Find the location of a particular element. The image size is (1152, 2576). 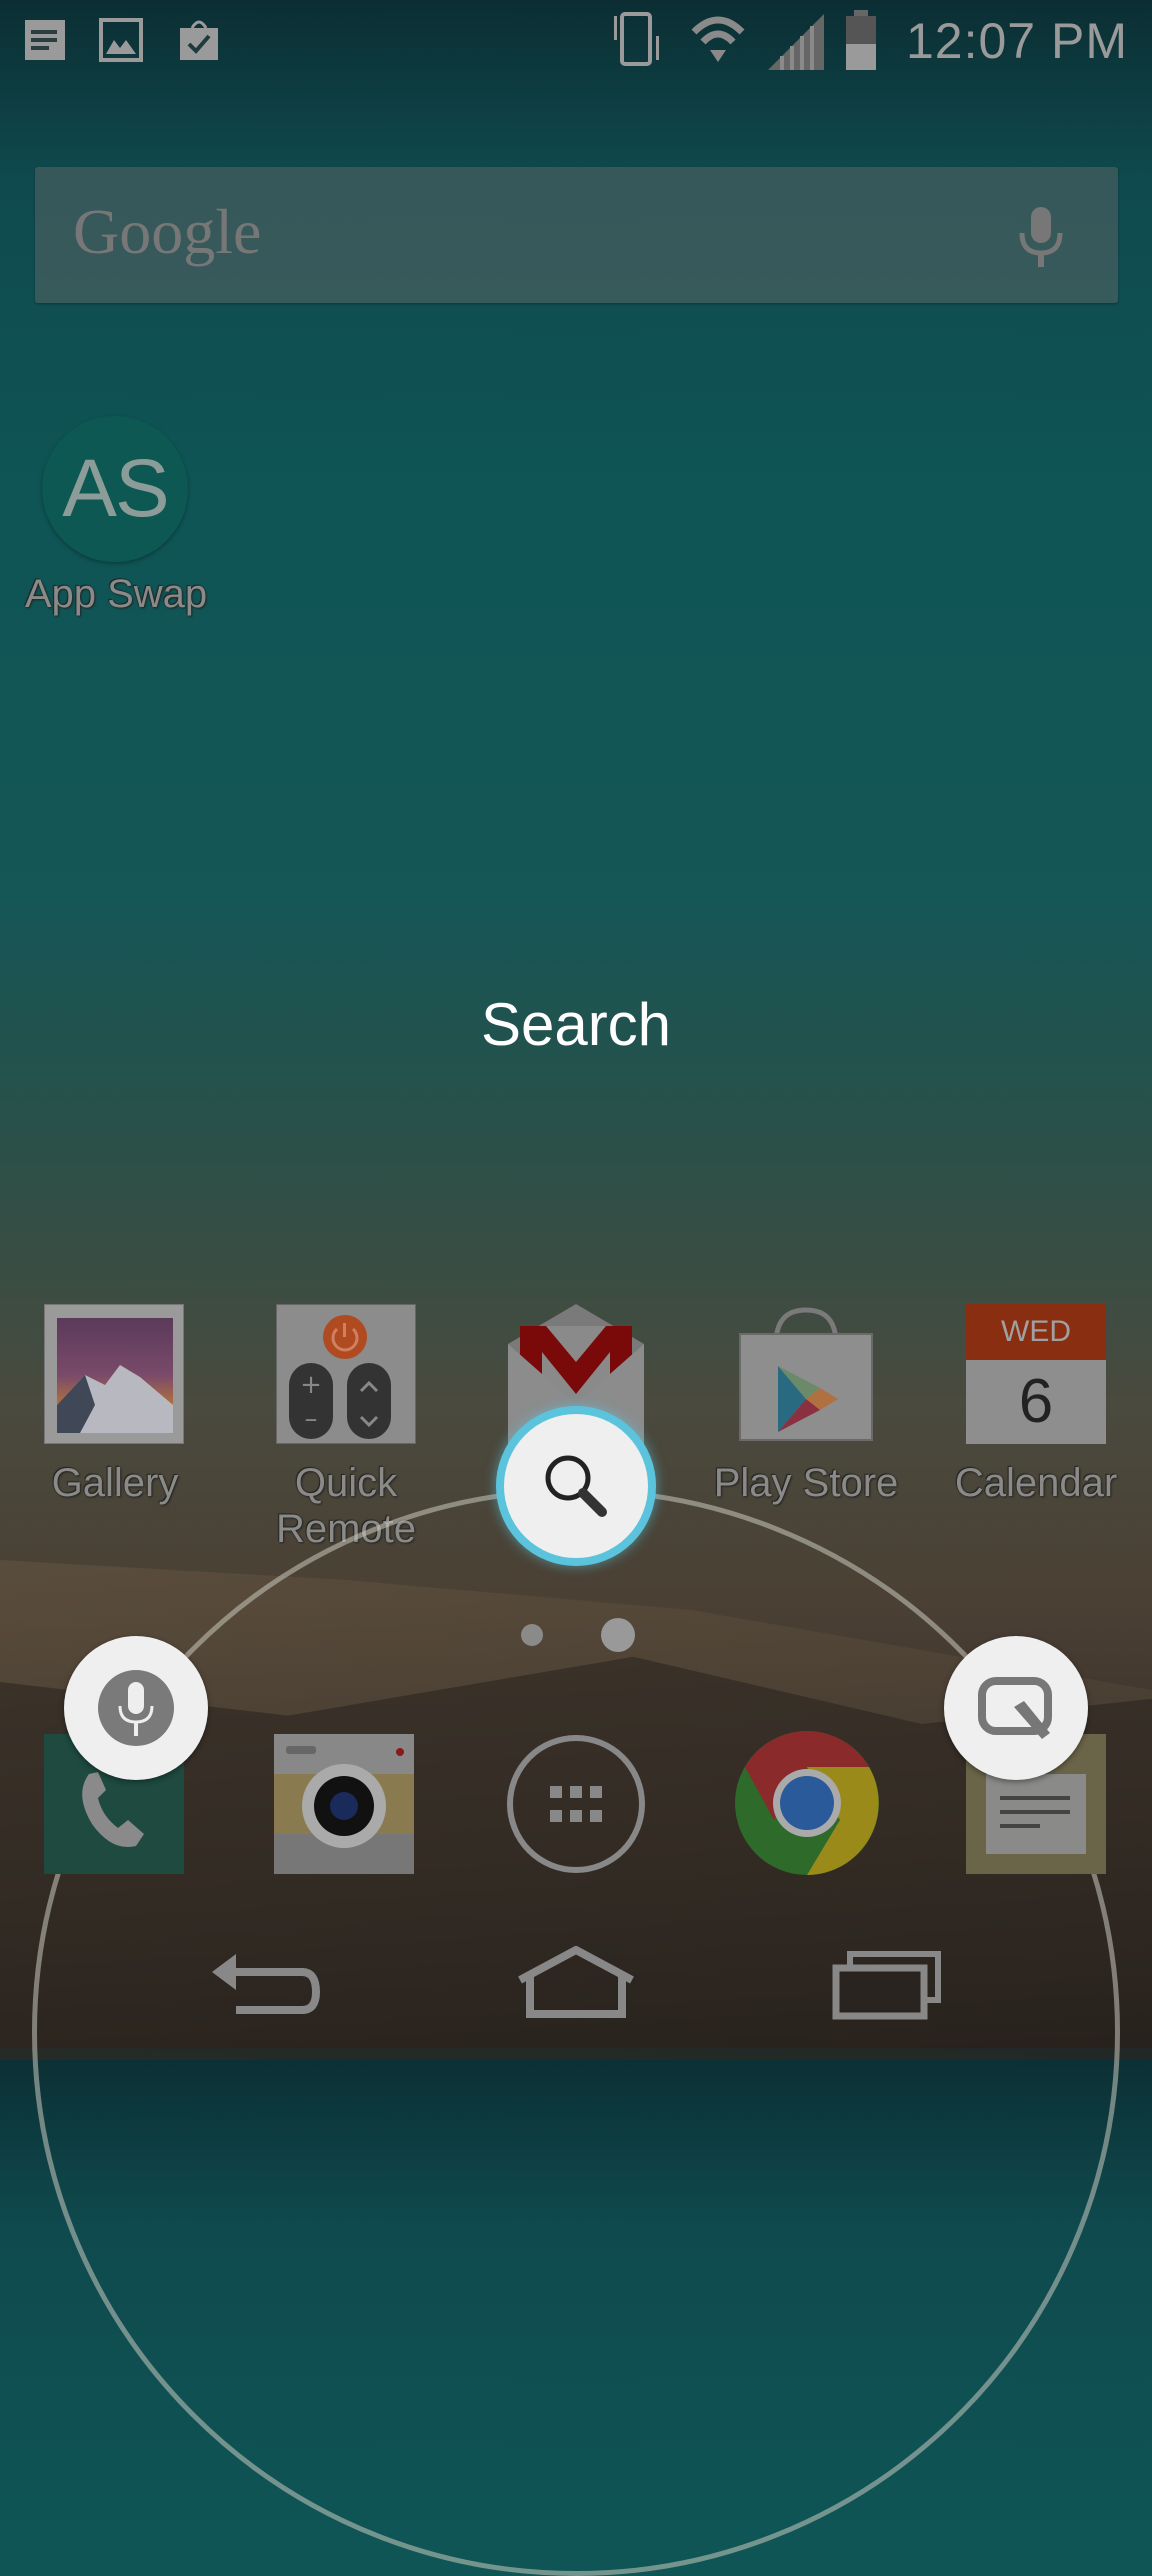

camera-app-icon is located at coordinates (344, 1804).